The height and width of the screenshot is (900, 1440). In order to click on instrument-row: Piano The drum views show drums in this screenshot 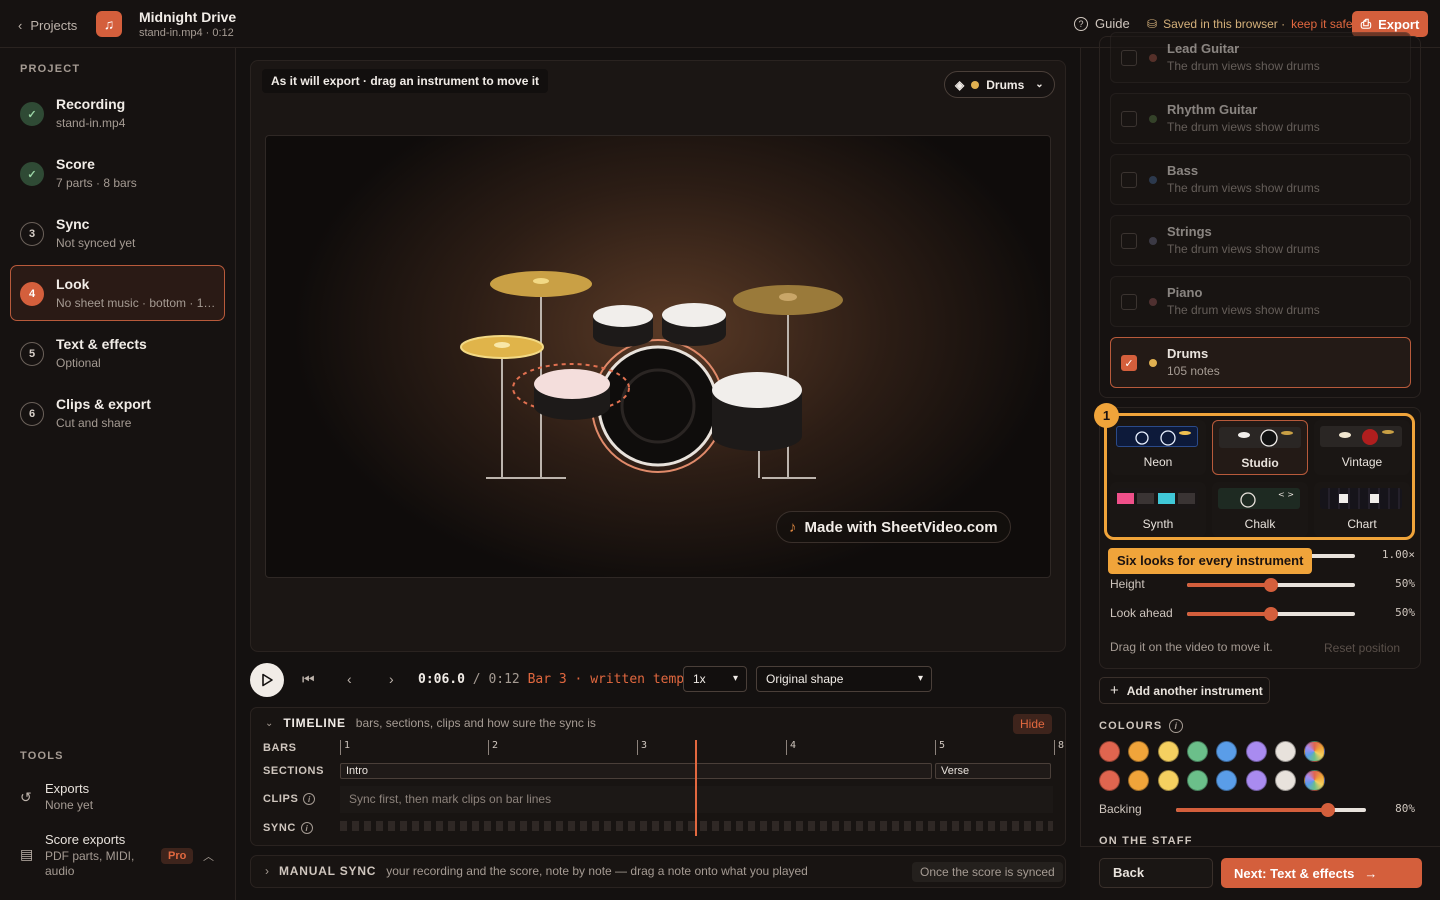, I will do `click(1260, 301)`.